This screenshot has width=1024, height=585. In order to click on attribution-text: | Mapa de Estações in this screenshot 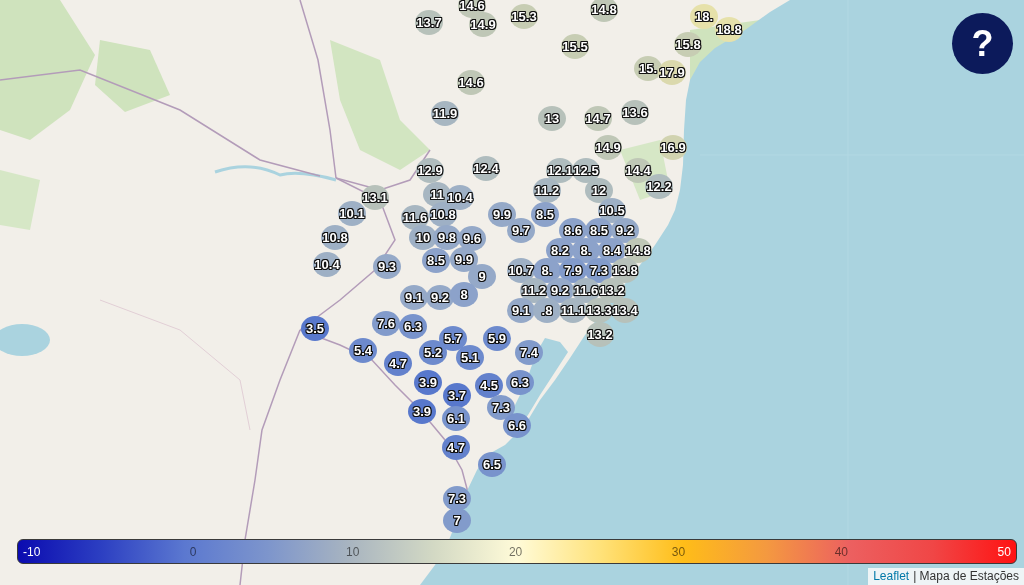, I will do `click(966, 576)`.